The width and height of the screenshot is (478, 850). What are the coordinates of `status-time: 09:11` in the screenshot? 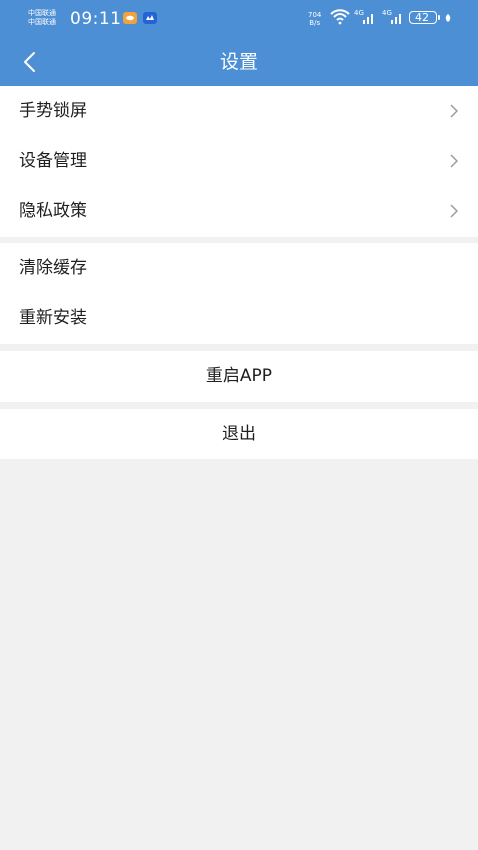 It's located at (96, 19).